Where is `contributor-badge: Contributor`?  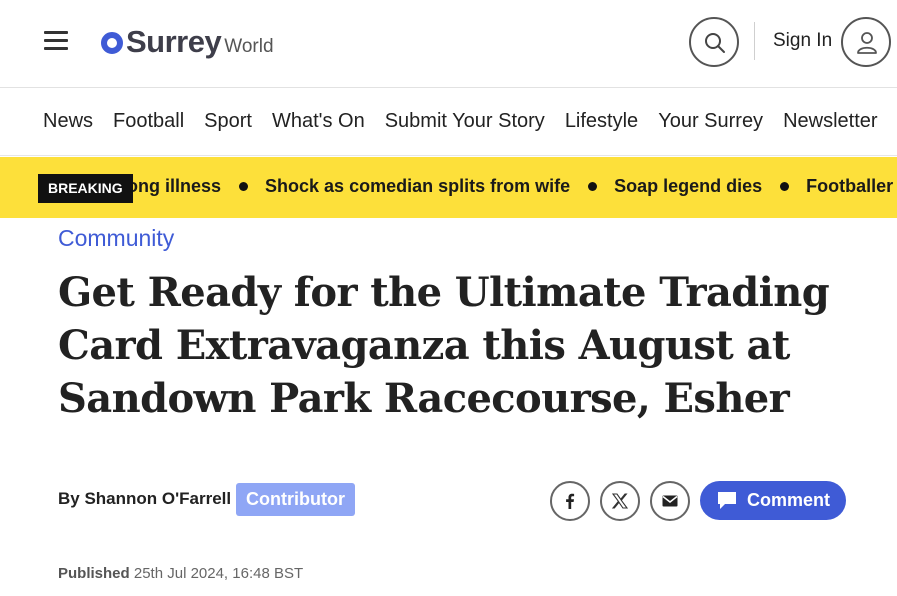
contributor-badge: Contributor is located at coordinates (295, 499).